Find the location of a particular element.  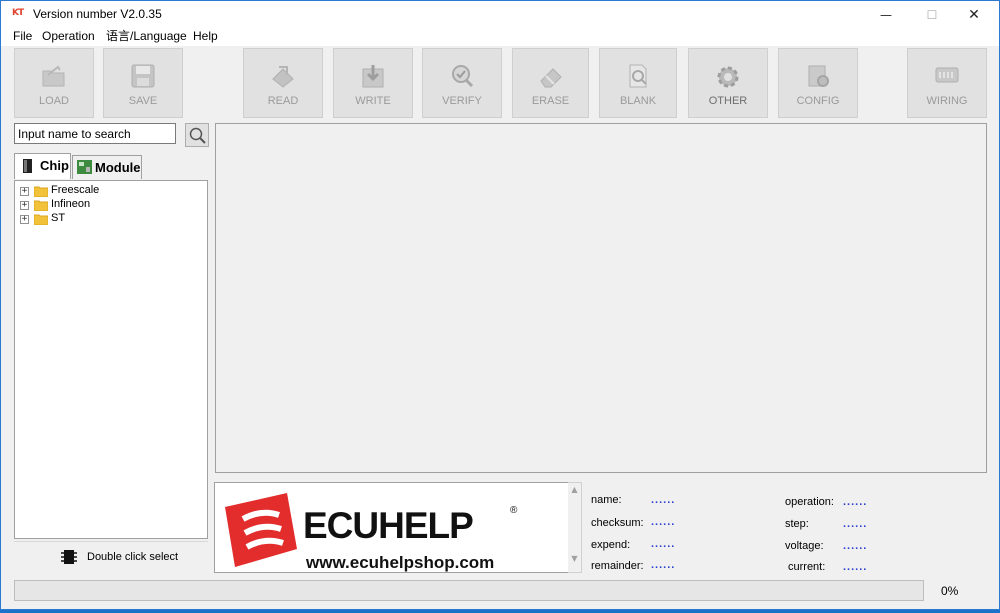

other-label: OTHER is located at coordinates (728, 101).